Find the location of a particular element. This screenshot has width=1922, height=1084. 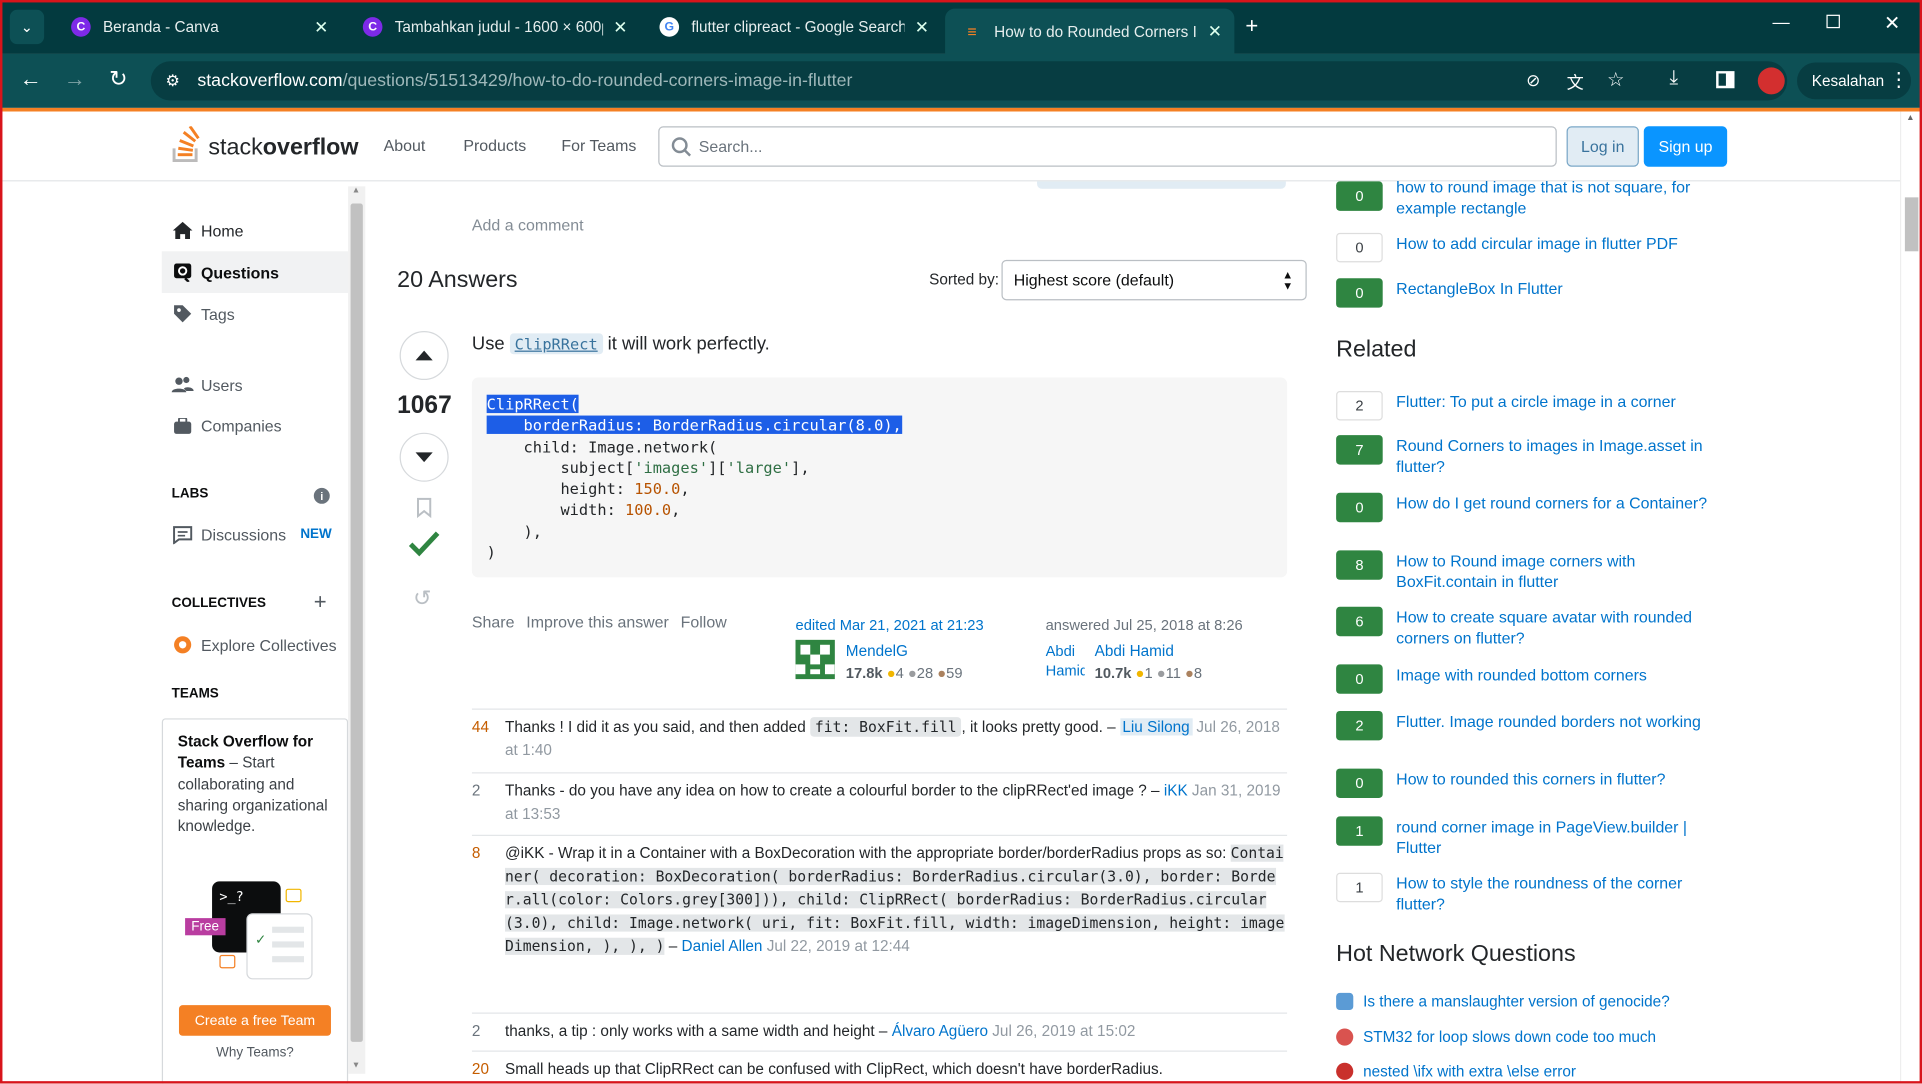

new-tab-icon: + is located at coordinates (1251, 26).